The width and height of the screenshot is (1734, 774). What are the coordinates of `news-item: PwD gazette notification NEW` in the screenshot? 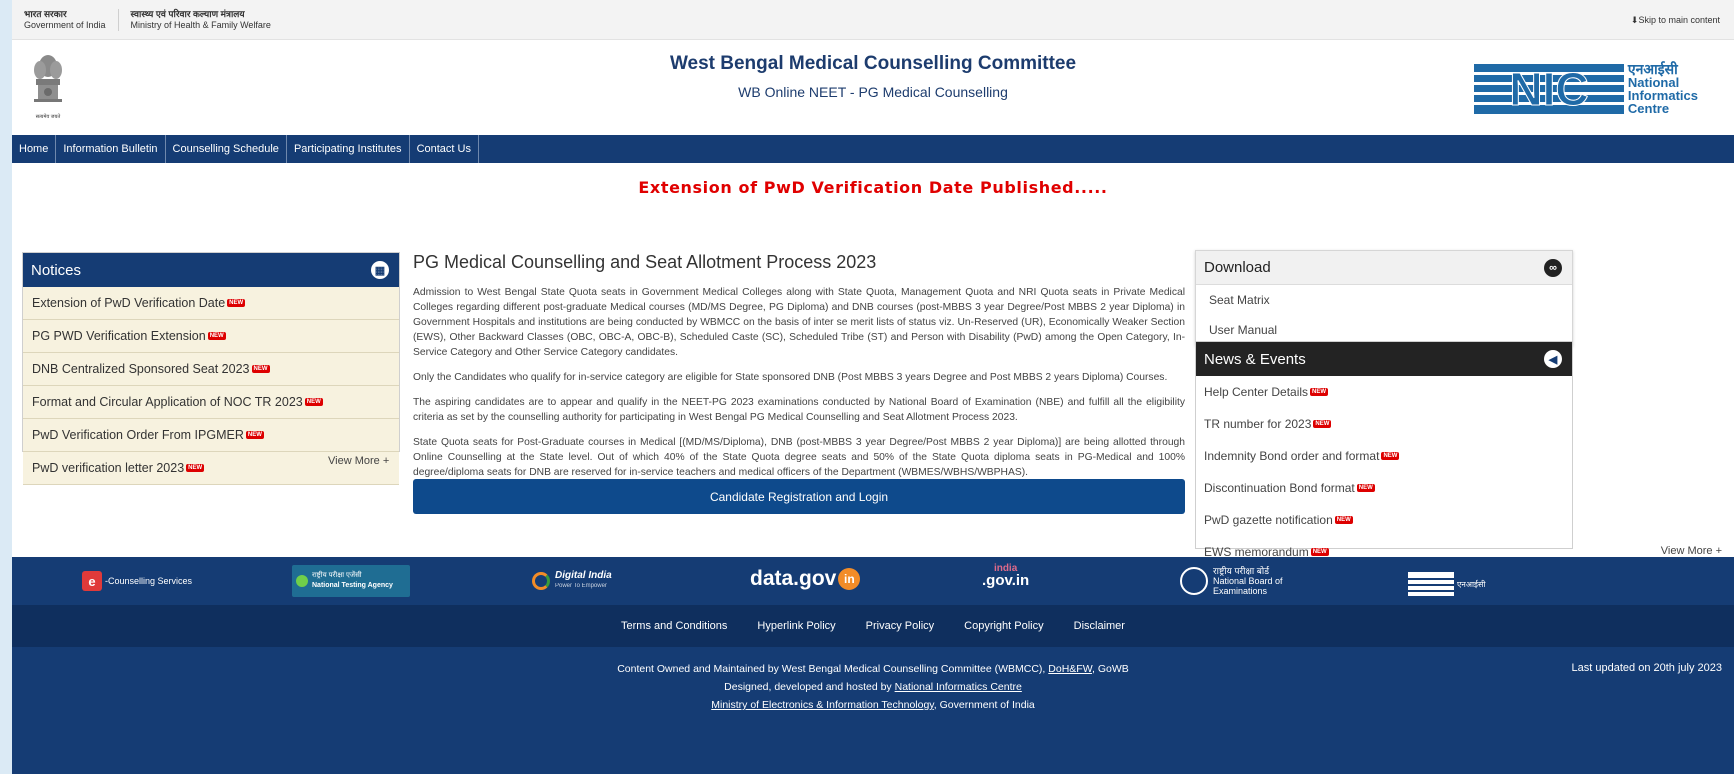 It's located at (1384, 520).